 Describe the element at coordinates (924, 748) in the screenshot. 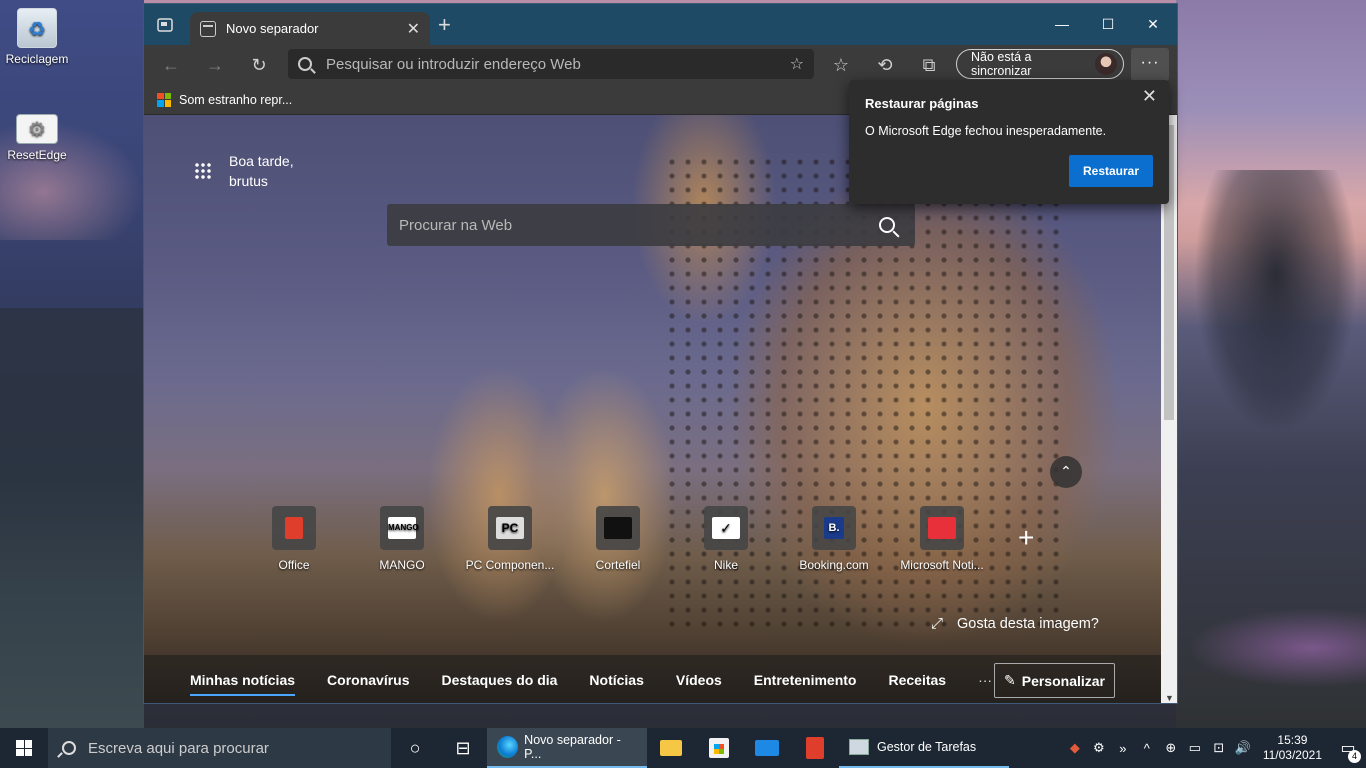

I see `taskbar-app-task-manager: Gestor de Tarefas` at that location.